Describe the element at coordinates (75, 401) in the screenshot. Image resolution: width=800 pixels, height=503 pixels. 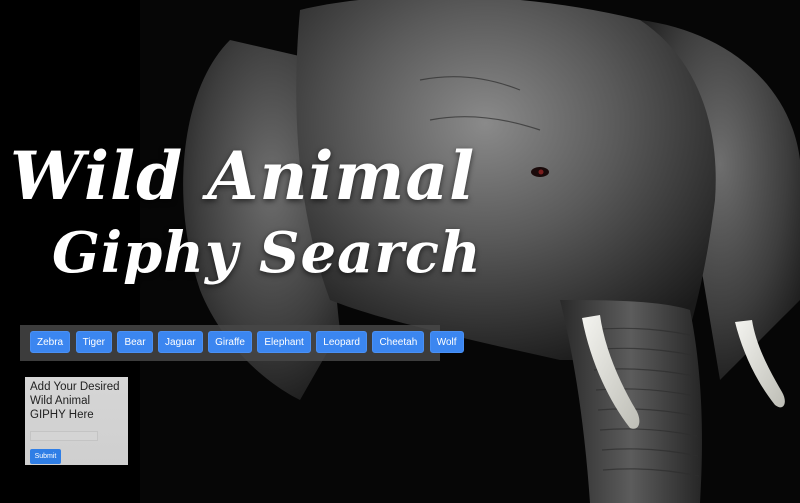
I see `add-animal-label: Add Your Desired Wild Animal GIPHY Here` at that location.